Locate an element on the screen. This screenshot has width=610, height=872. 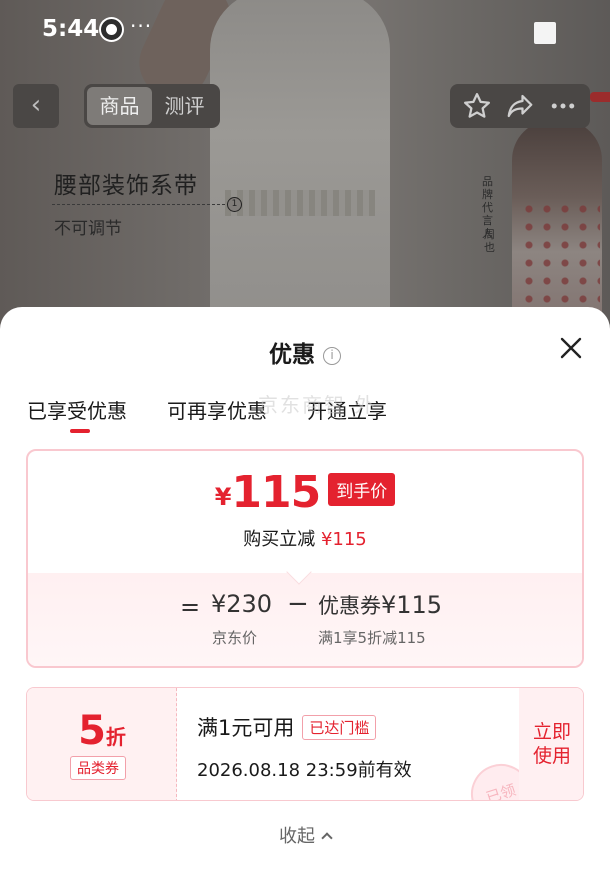
equals-sign: = is located at coordinates (190, 607).